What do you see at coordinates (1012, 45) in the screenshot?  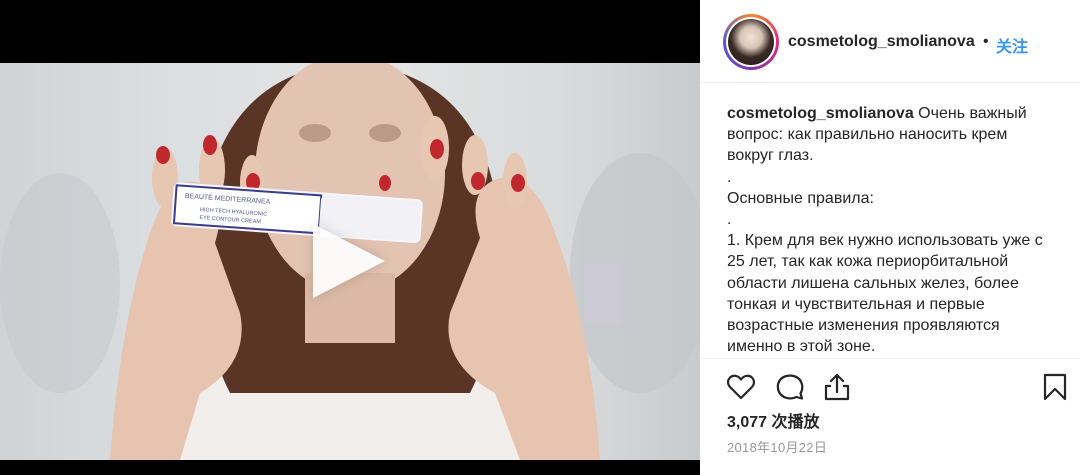 I see `follow-button: 关注` at bounding box center [1012, 45].